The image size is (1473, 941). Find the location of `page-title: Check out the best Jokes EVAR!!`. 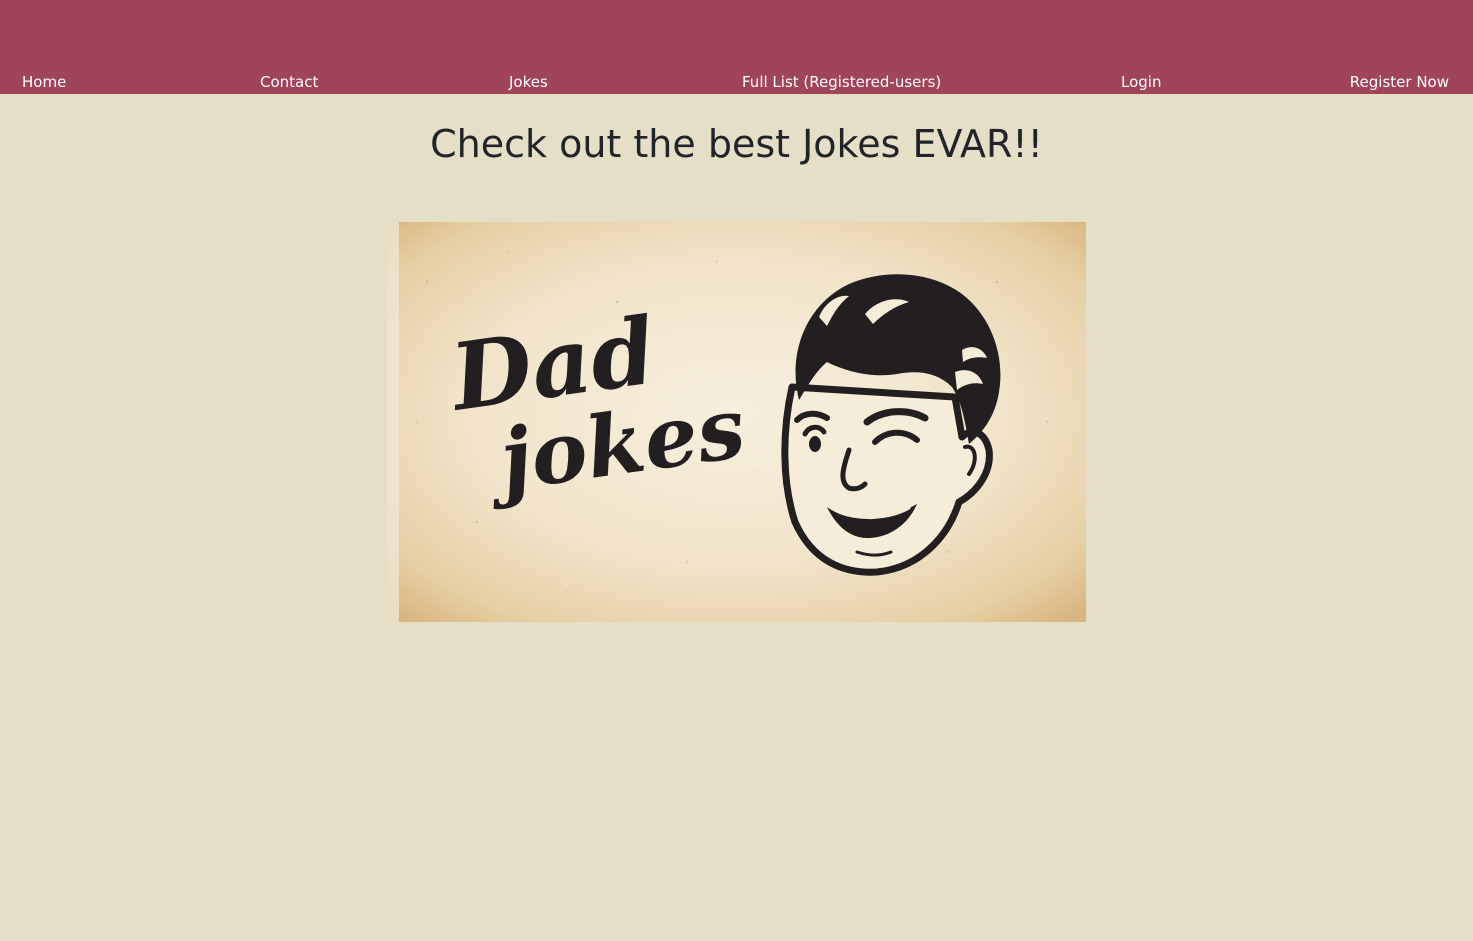

page-title: Check out the best Jokes EVAR!! is located at coordinates (736, 144).